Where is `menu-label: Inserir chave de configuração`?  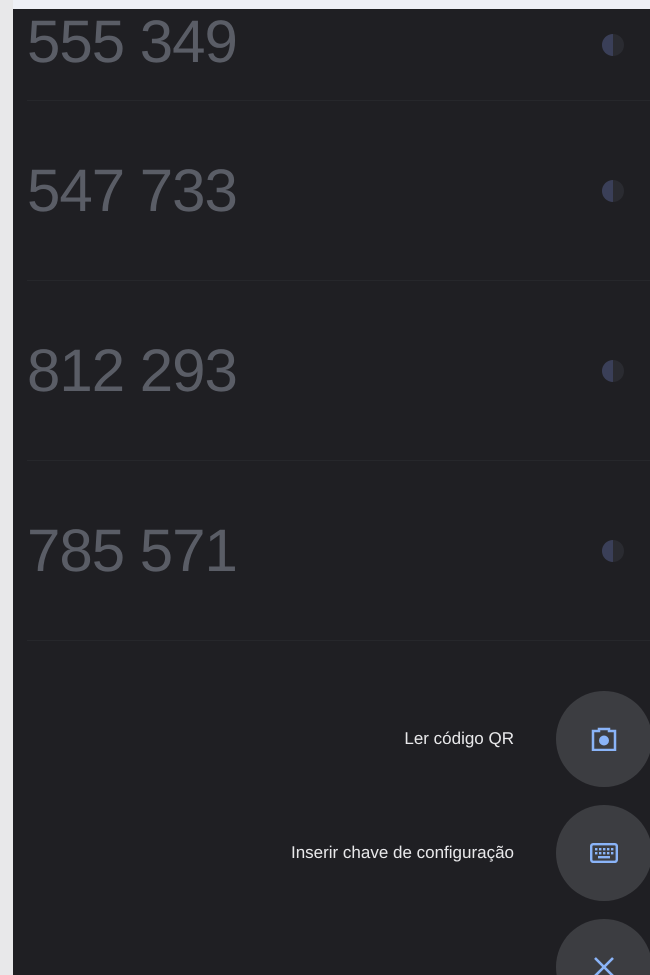 menu-label: Inserir chave de configuração is located at coordinates (402, 853).